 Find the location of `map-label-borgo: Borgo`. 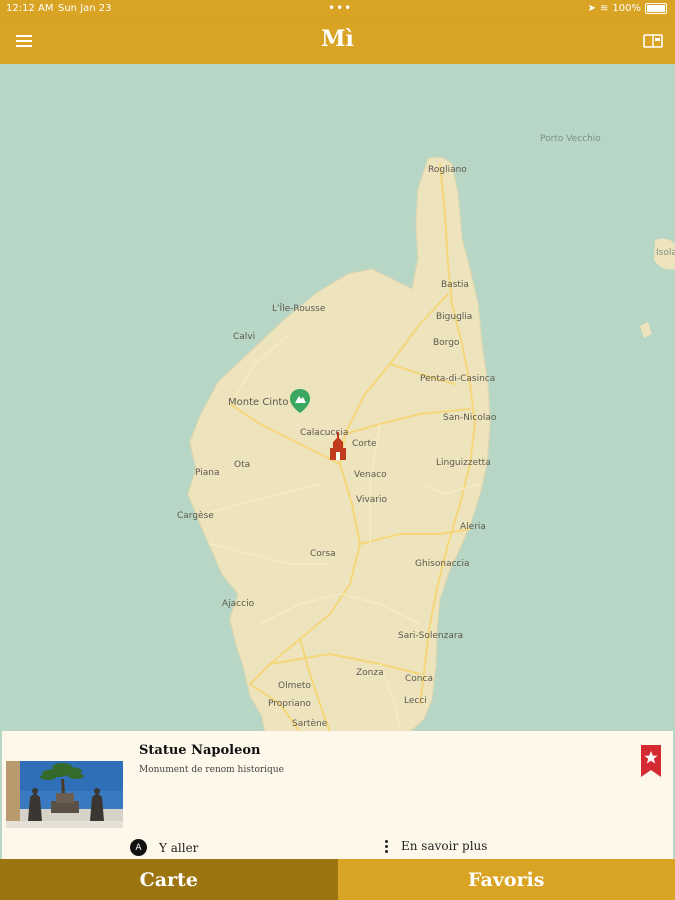

map-label-borgo: Borgo is located at coordinates (446, 343).